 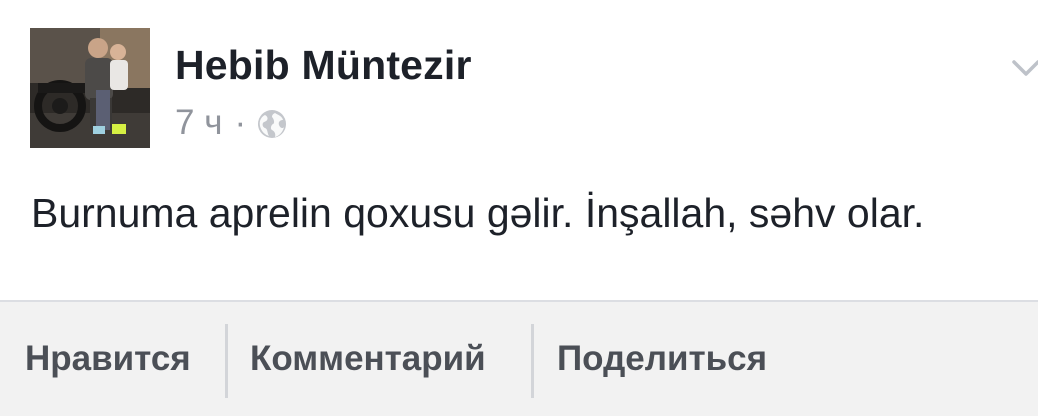 What do you see at coordinates (1023, 68) in the screenshot?
I see `chevron-down-icon` at bounding box center [1023, 68].